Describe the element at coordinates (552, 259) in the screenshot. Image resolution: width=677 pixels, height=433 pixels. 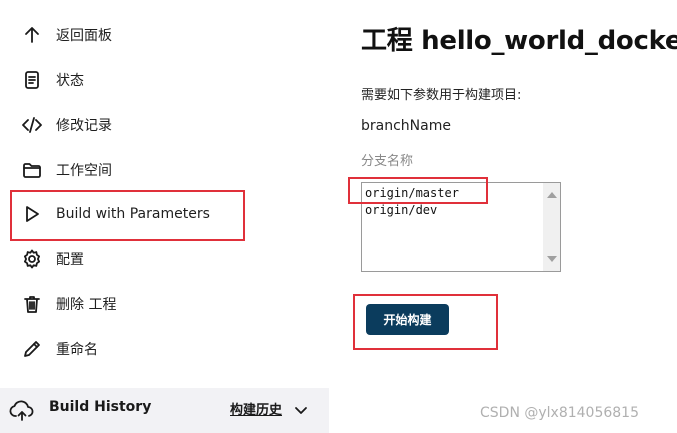
I see `scroll-down-arrow-icon` at that location.